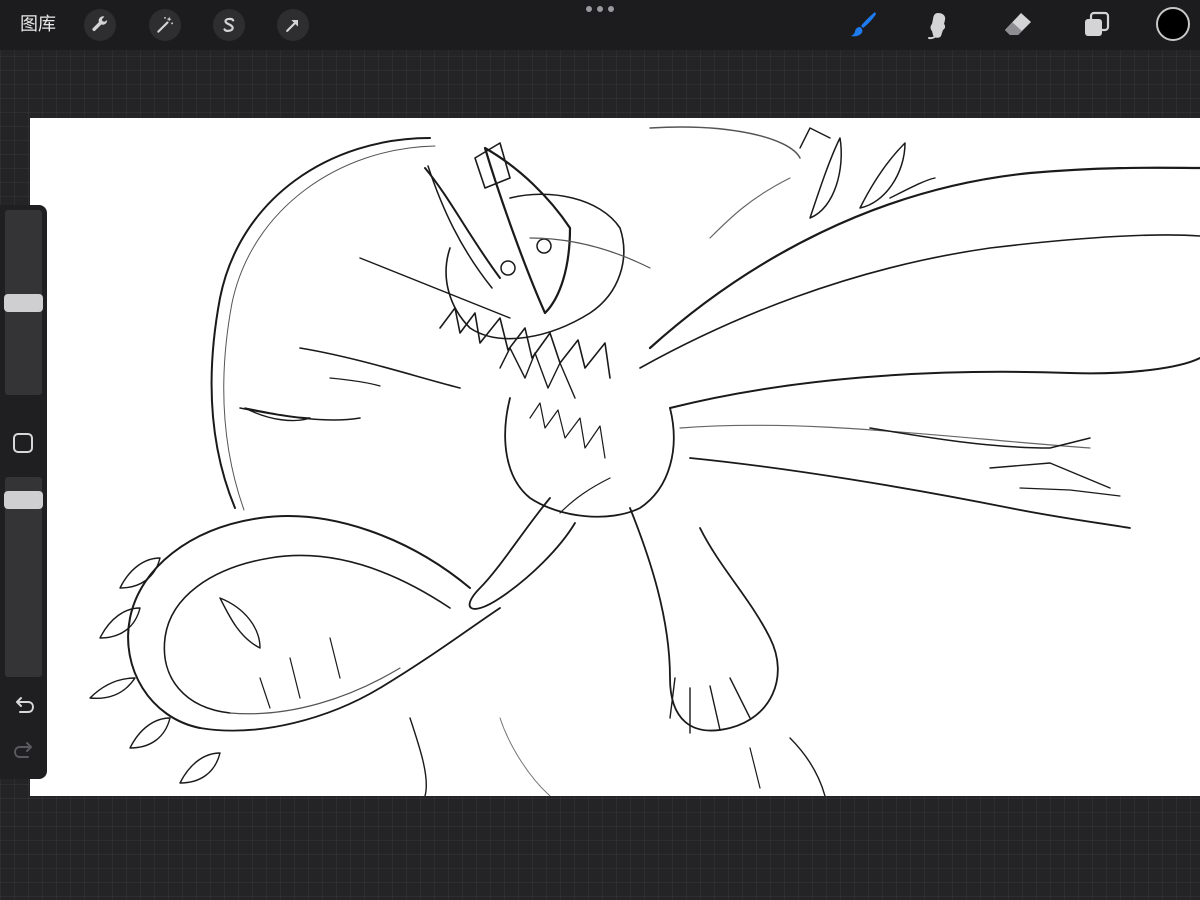  I want to click on selection-s-icon, so click(229, 24).